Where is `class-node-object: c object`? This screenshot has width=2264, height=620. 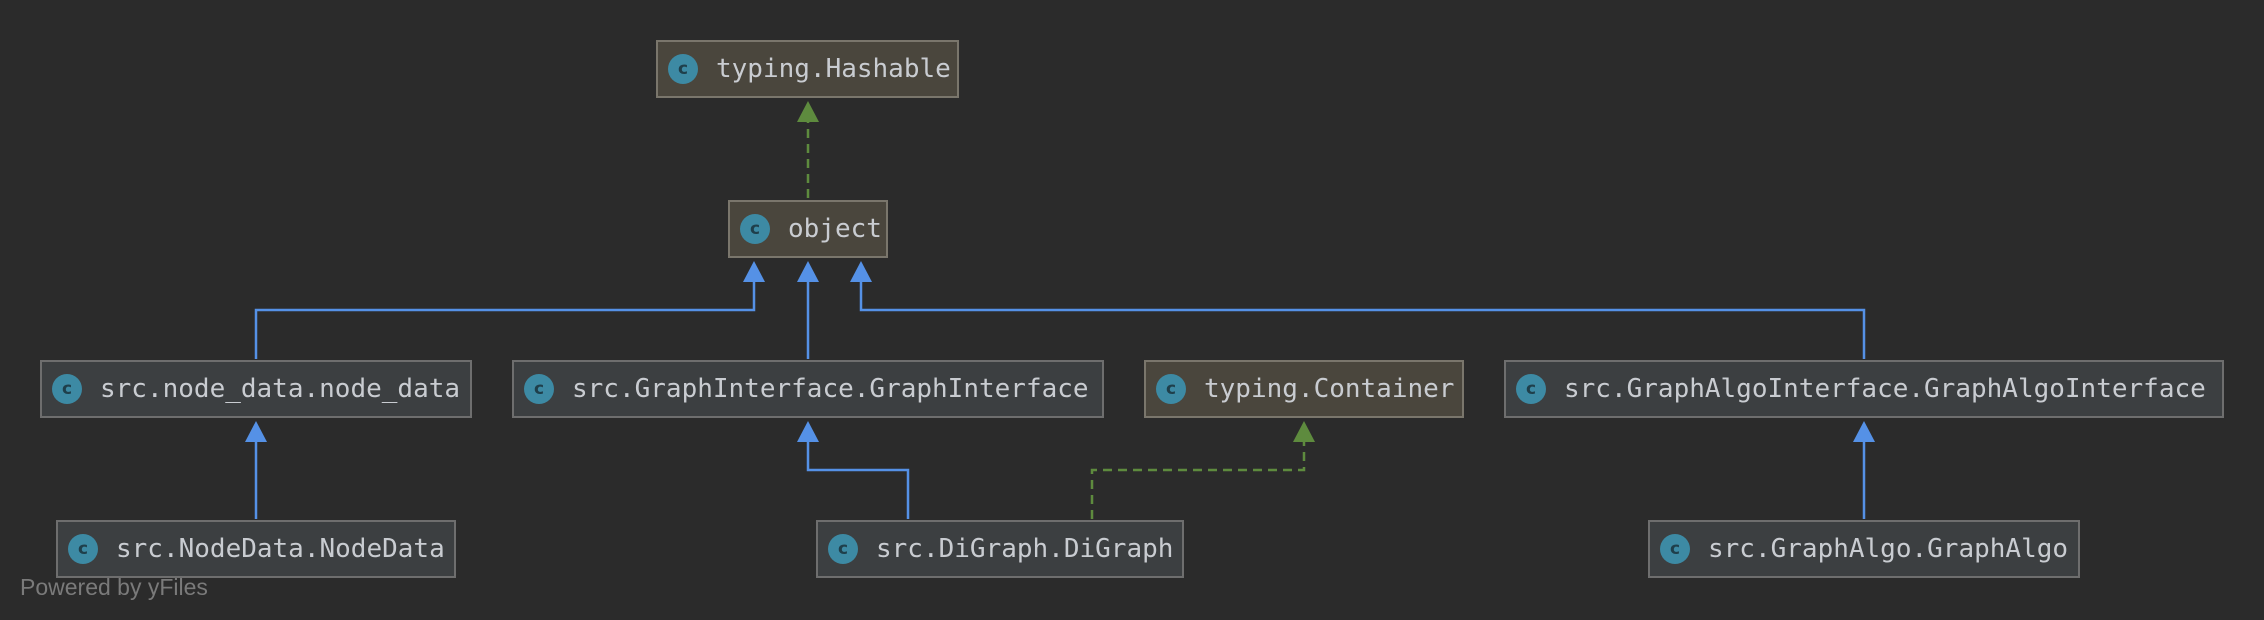
class-node-object: c object is located at coordinates (808, 229).